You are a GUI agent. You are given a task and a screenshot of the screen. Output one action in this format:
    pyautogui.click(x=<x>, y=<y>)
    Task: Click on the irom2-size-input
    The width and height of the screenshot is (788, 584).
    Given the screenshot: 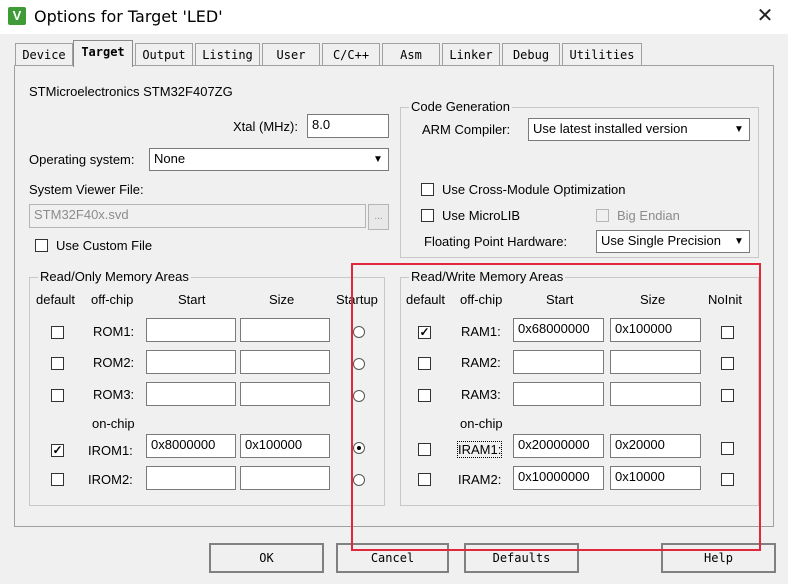 What is the action you would take?
    pyautogui.click(x=285, y=478)
    